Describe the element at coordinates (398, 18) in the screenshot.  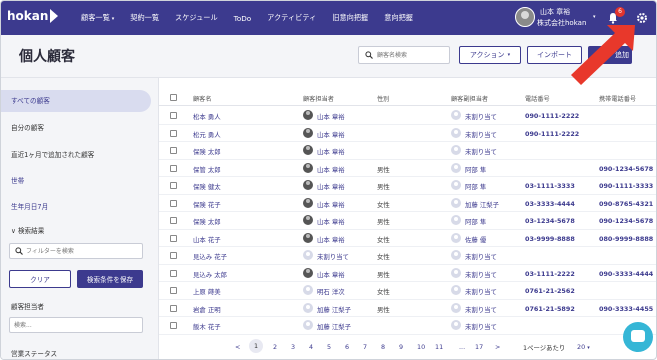
I see `nav-intent: 意向把握` at that location.